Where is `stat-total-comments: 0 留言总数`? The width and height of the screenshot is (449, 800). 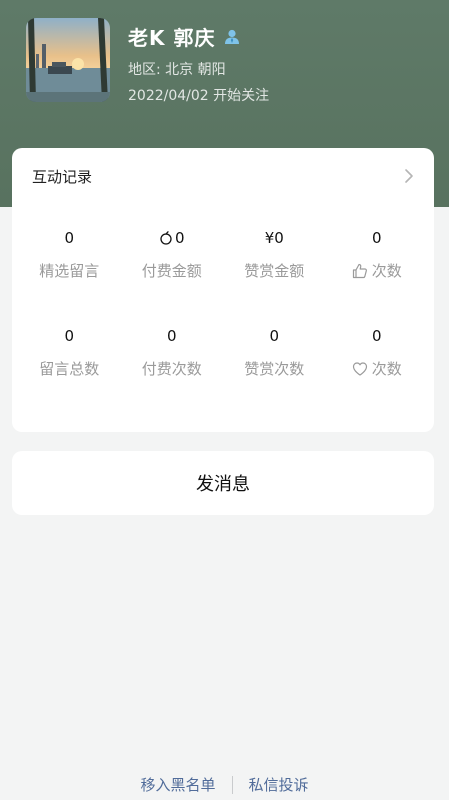 stat-total-comments: 0 留言总数 is located at coordinates (69, 351).